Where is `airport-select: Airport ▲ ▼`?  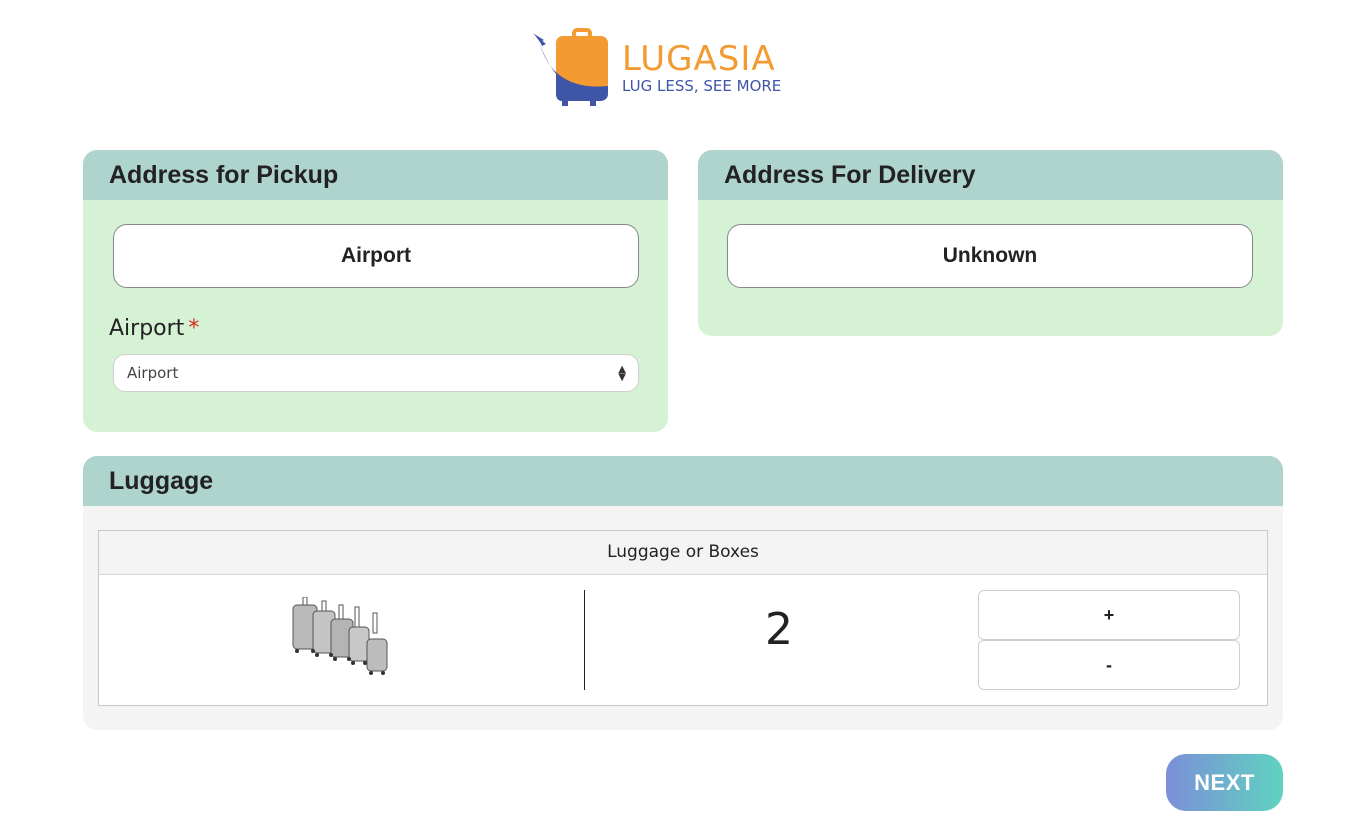 airport-select: Airport ▲ ▼ is located at coordinates (376, 373).